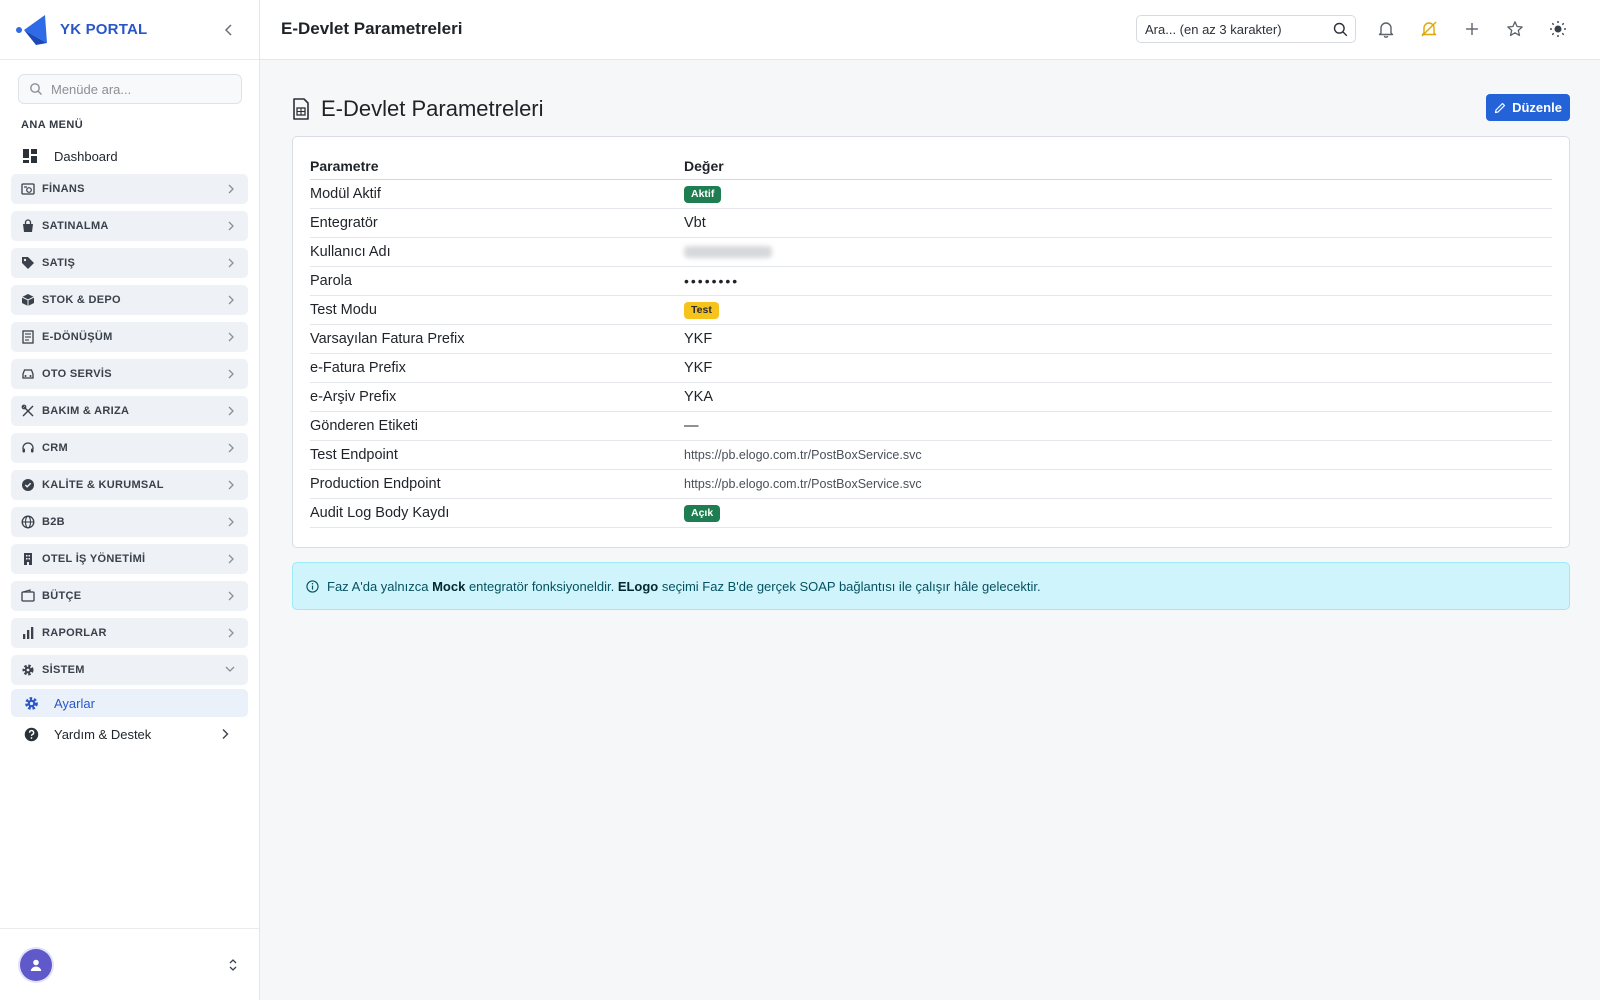 This screenshot has width=1600, height=1000. Describe the element at coordinates (1500, 107) in the screenshot. I see `pencil-icon` at that location.